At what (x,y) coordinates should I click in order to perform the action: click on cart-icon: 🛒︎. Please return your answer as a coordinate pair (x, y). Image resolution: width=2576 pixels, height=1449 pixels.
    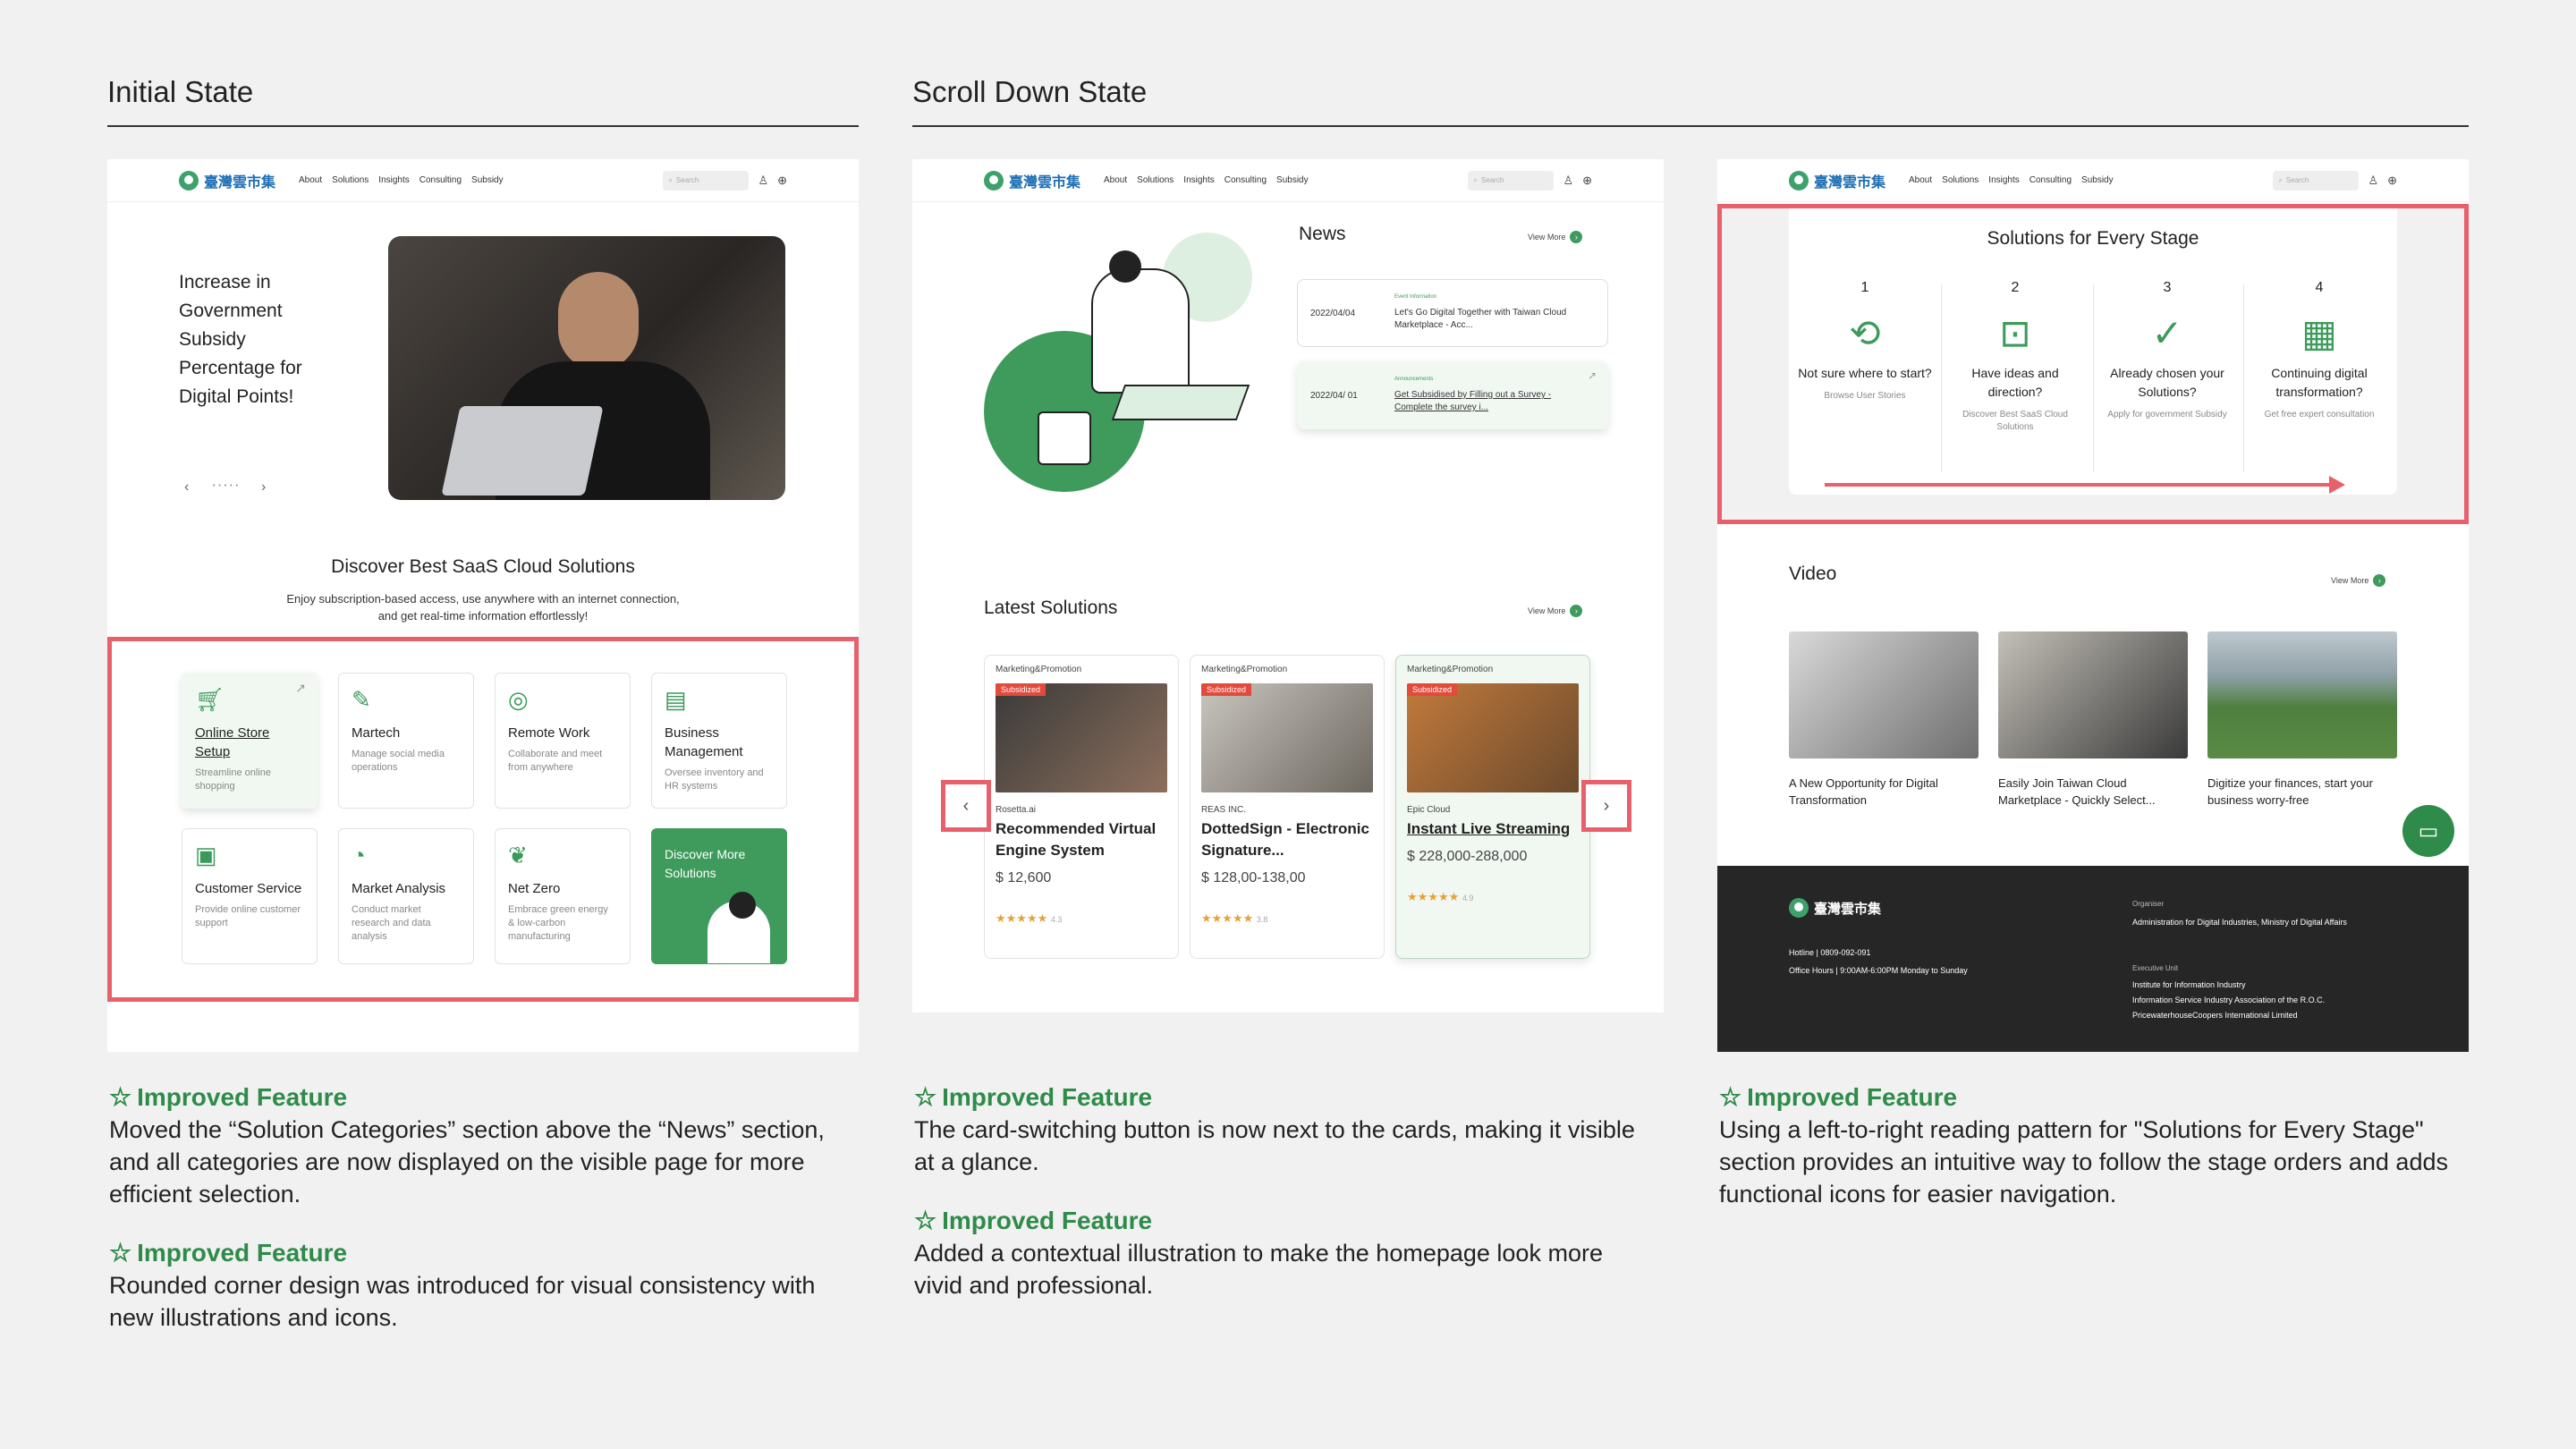
    Looking at the image, I should click on (210, 699).